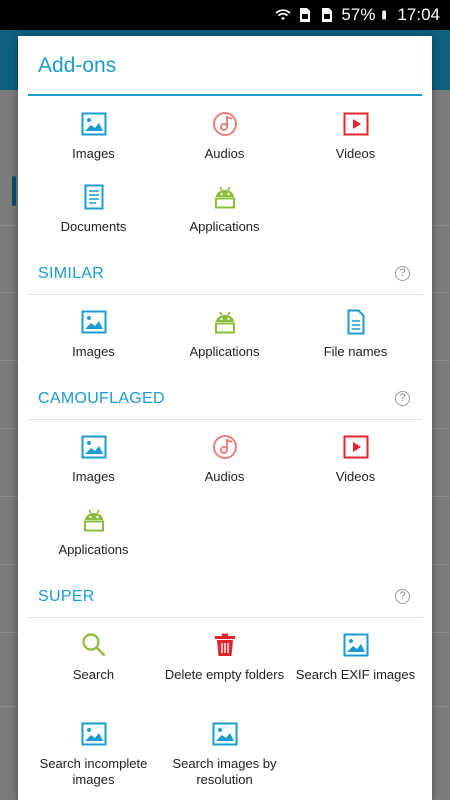 This screenshot has width=450, height=800. I want to click on similar-images: Images, so click(93, 334).